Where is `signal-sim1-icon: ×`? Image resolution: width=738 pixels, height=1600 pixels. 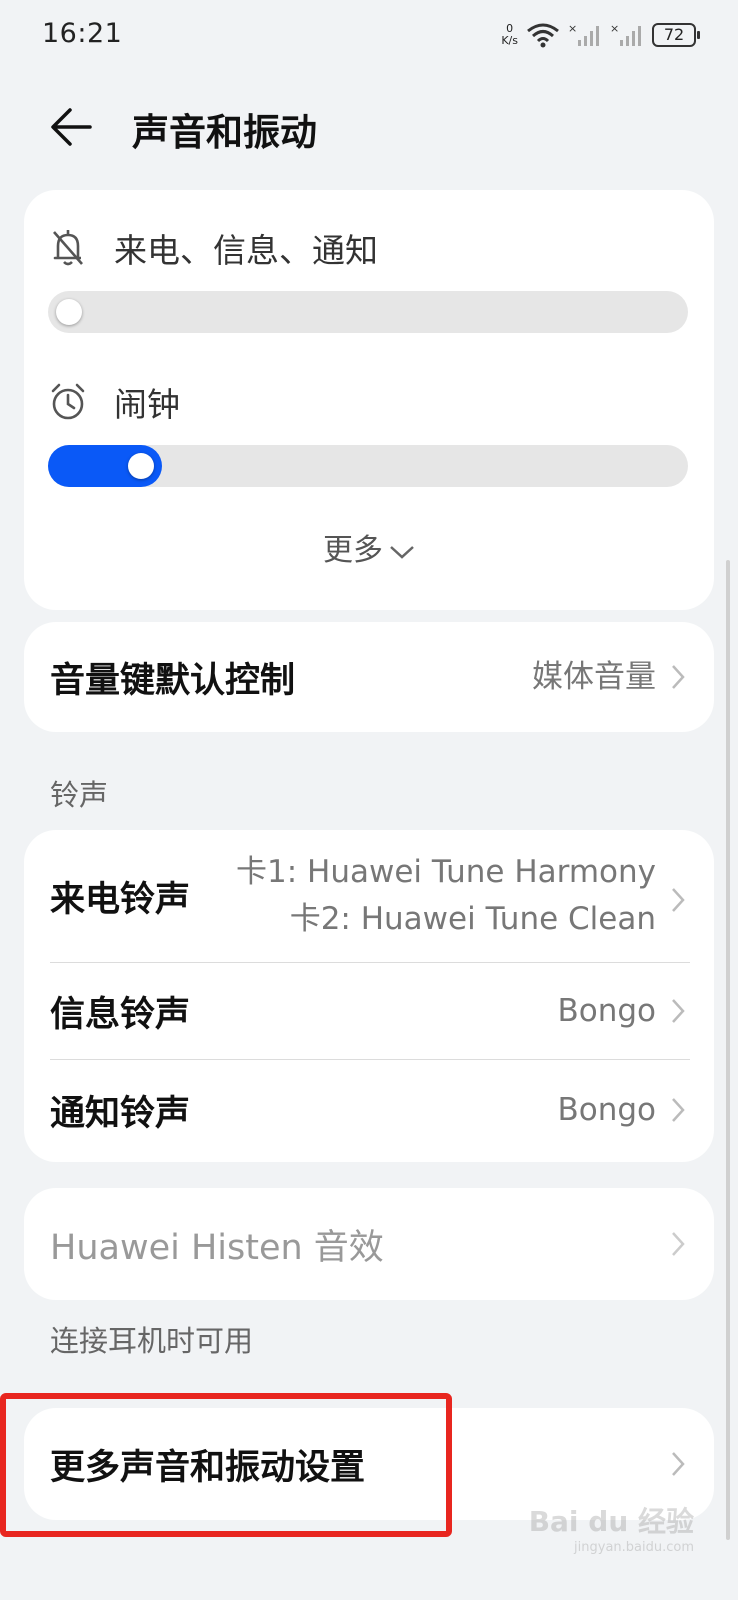
signal-sim1-icon: × is located at coordinates (583, 34).